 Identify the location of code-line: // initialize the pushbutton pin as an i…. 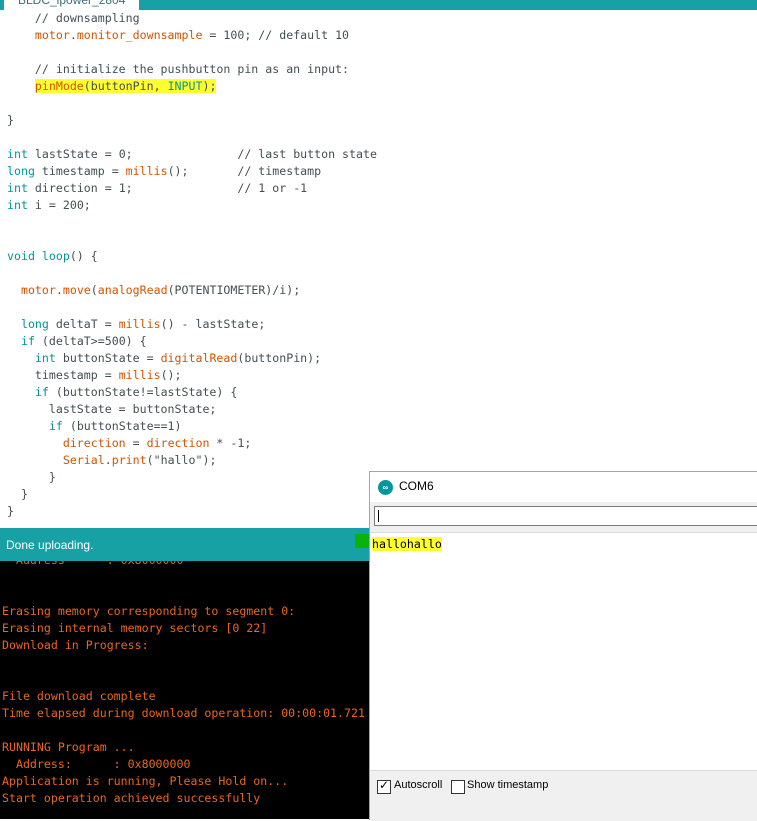
(178, 69).